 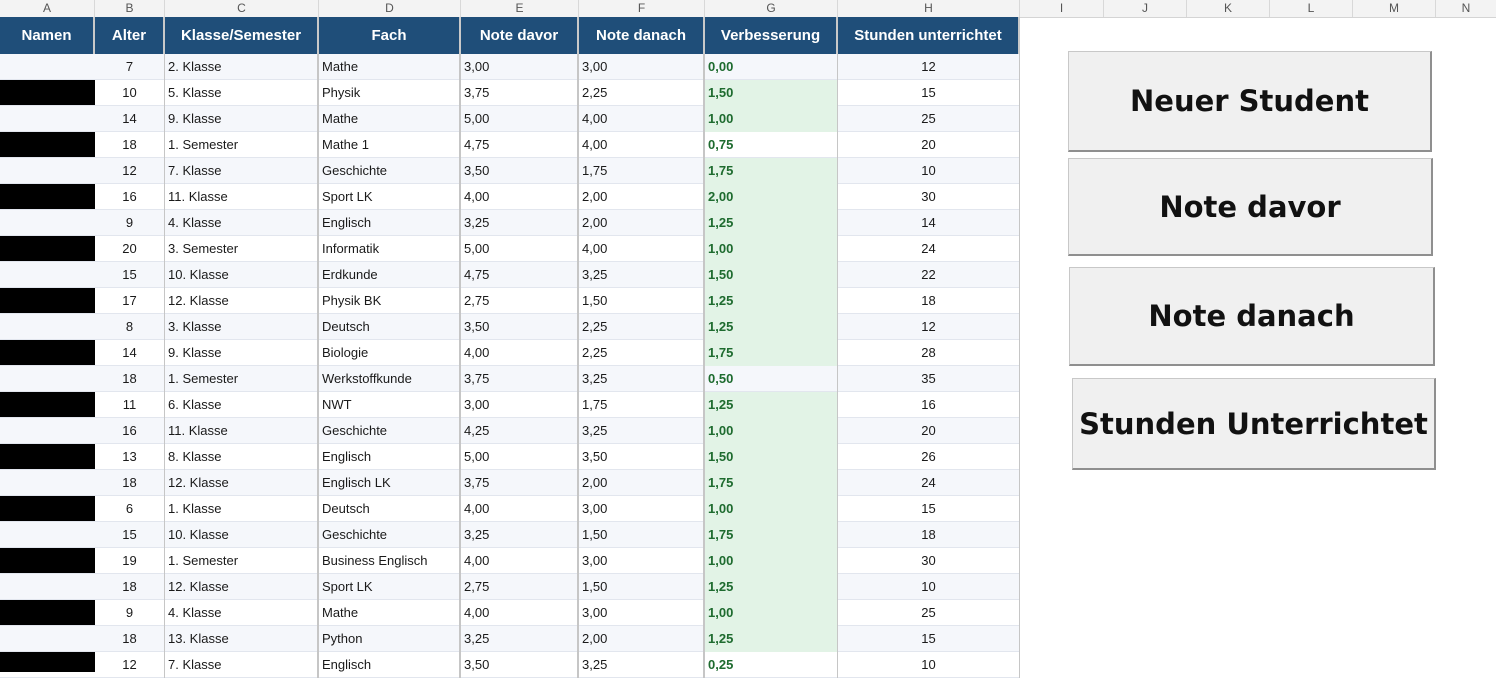 I want to click on cell-fach: Englisch, so click(x=390, y=223).